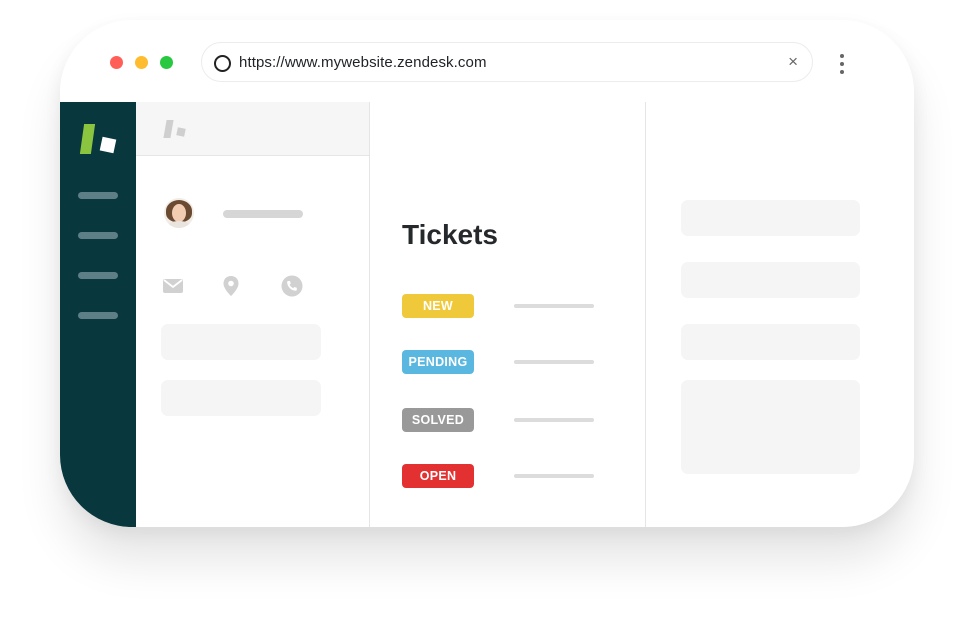  Describe the element at coordinates (450, 234) in the screenshot. I see `page-title: Tickets` at that location.